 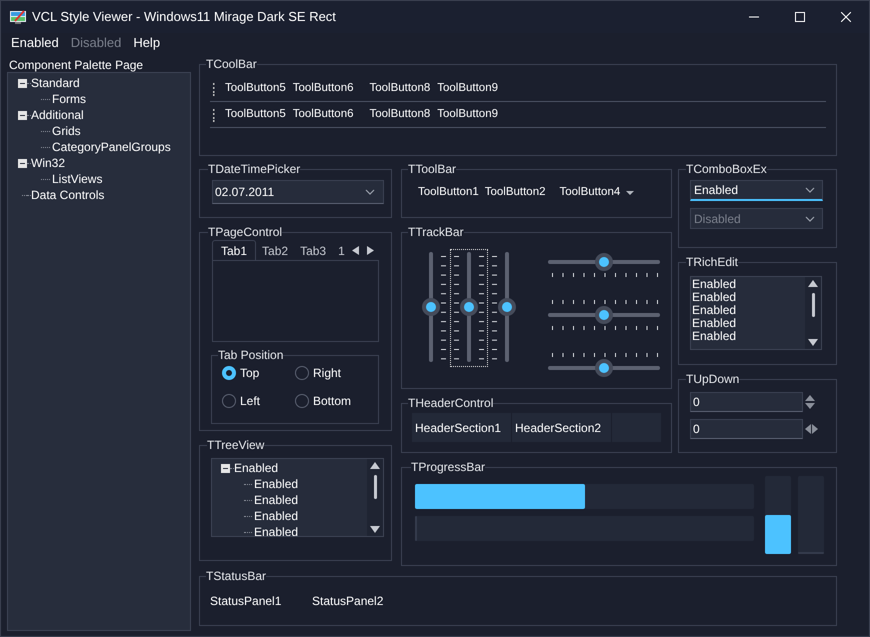 What do you see at coordinates (846, 17) in the screenshot?
I see `close-icon` at bounding box center [846, 17].